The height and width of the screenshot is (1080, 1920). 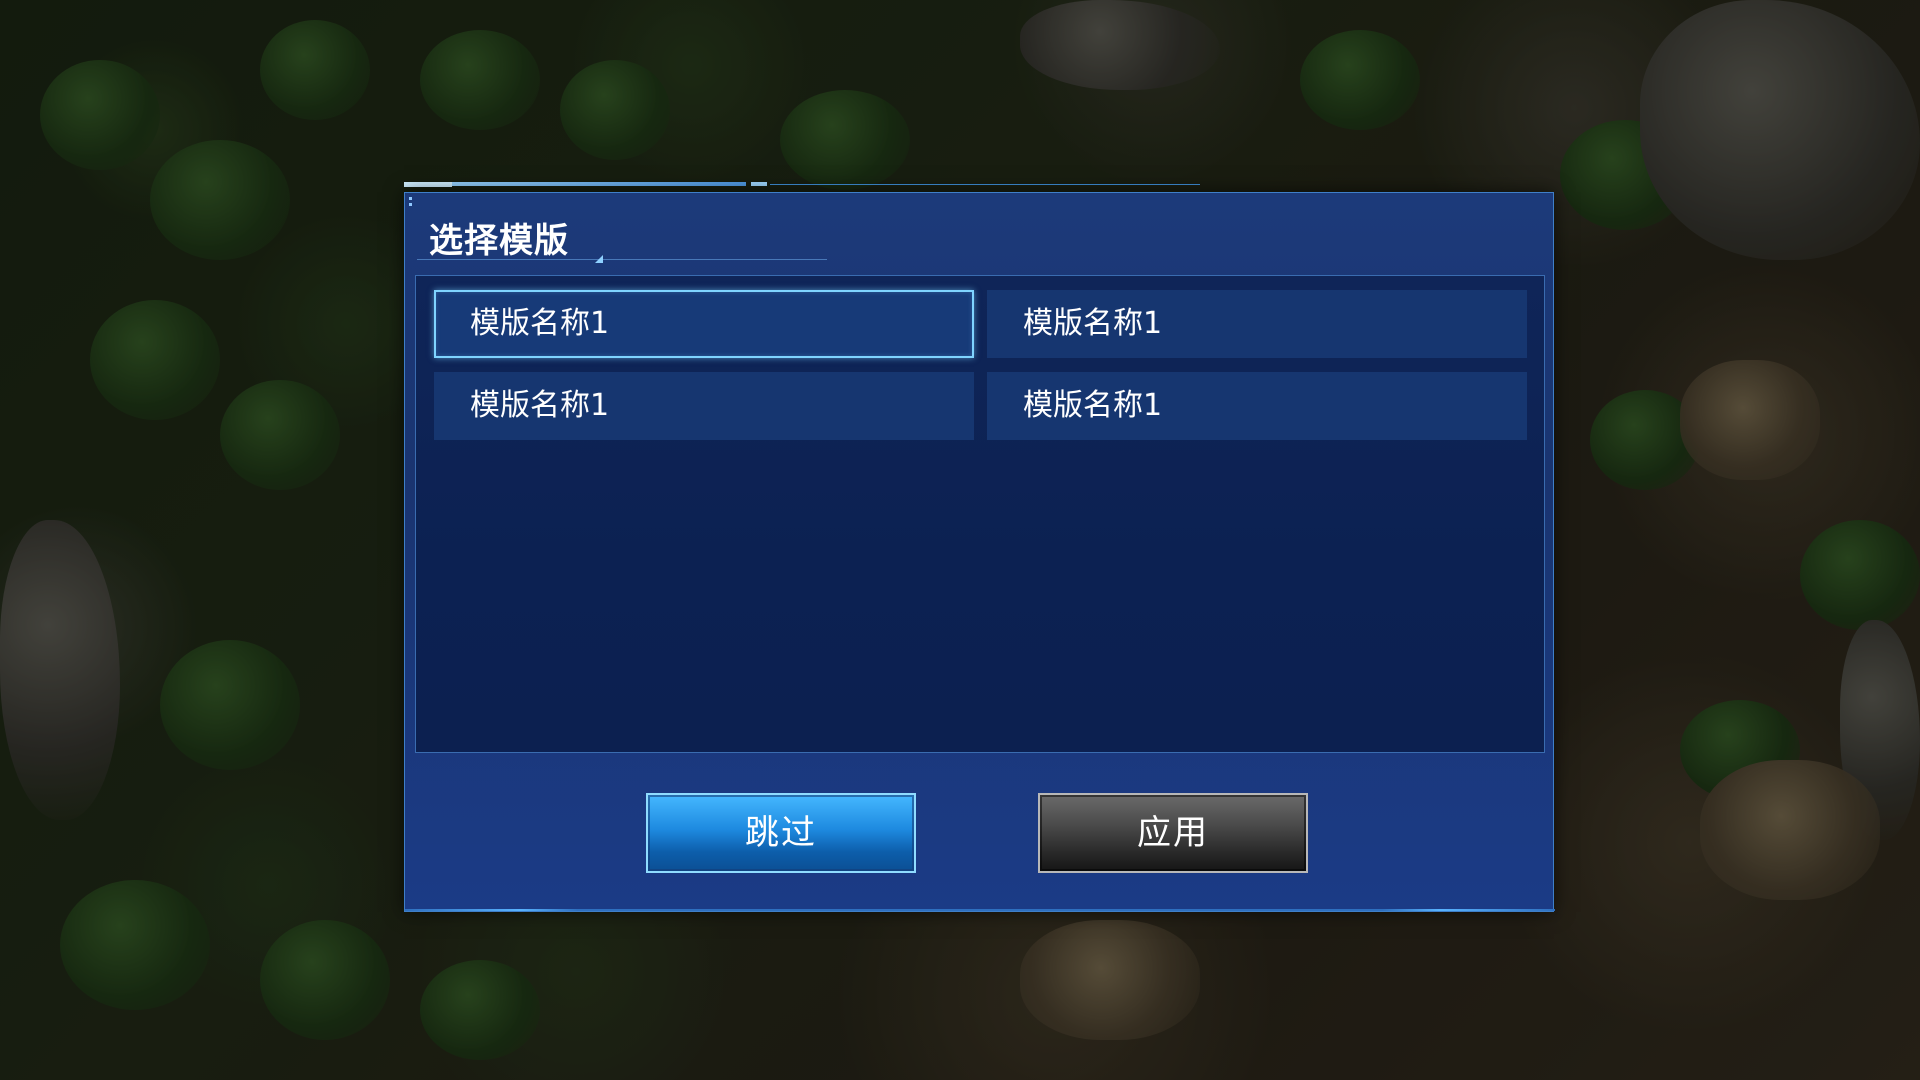 What do you see at coordinates (781, 833) in the screenshot?
I see `skip-button: 跳过` at bounding box center [781, 833].